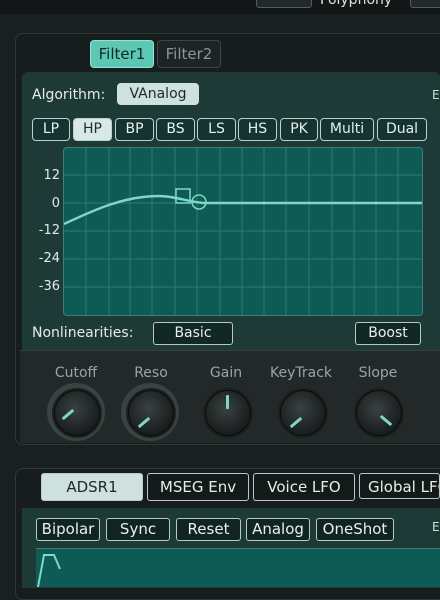 The height and width of the screenshot is (600, 440). Describe the element at coordinates (122, 54) in the screenshot. I see `tab-filter1: Filter1` at that location.